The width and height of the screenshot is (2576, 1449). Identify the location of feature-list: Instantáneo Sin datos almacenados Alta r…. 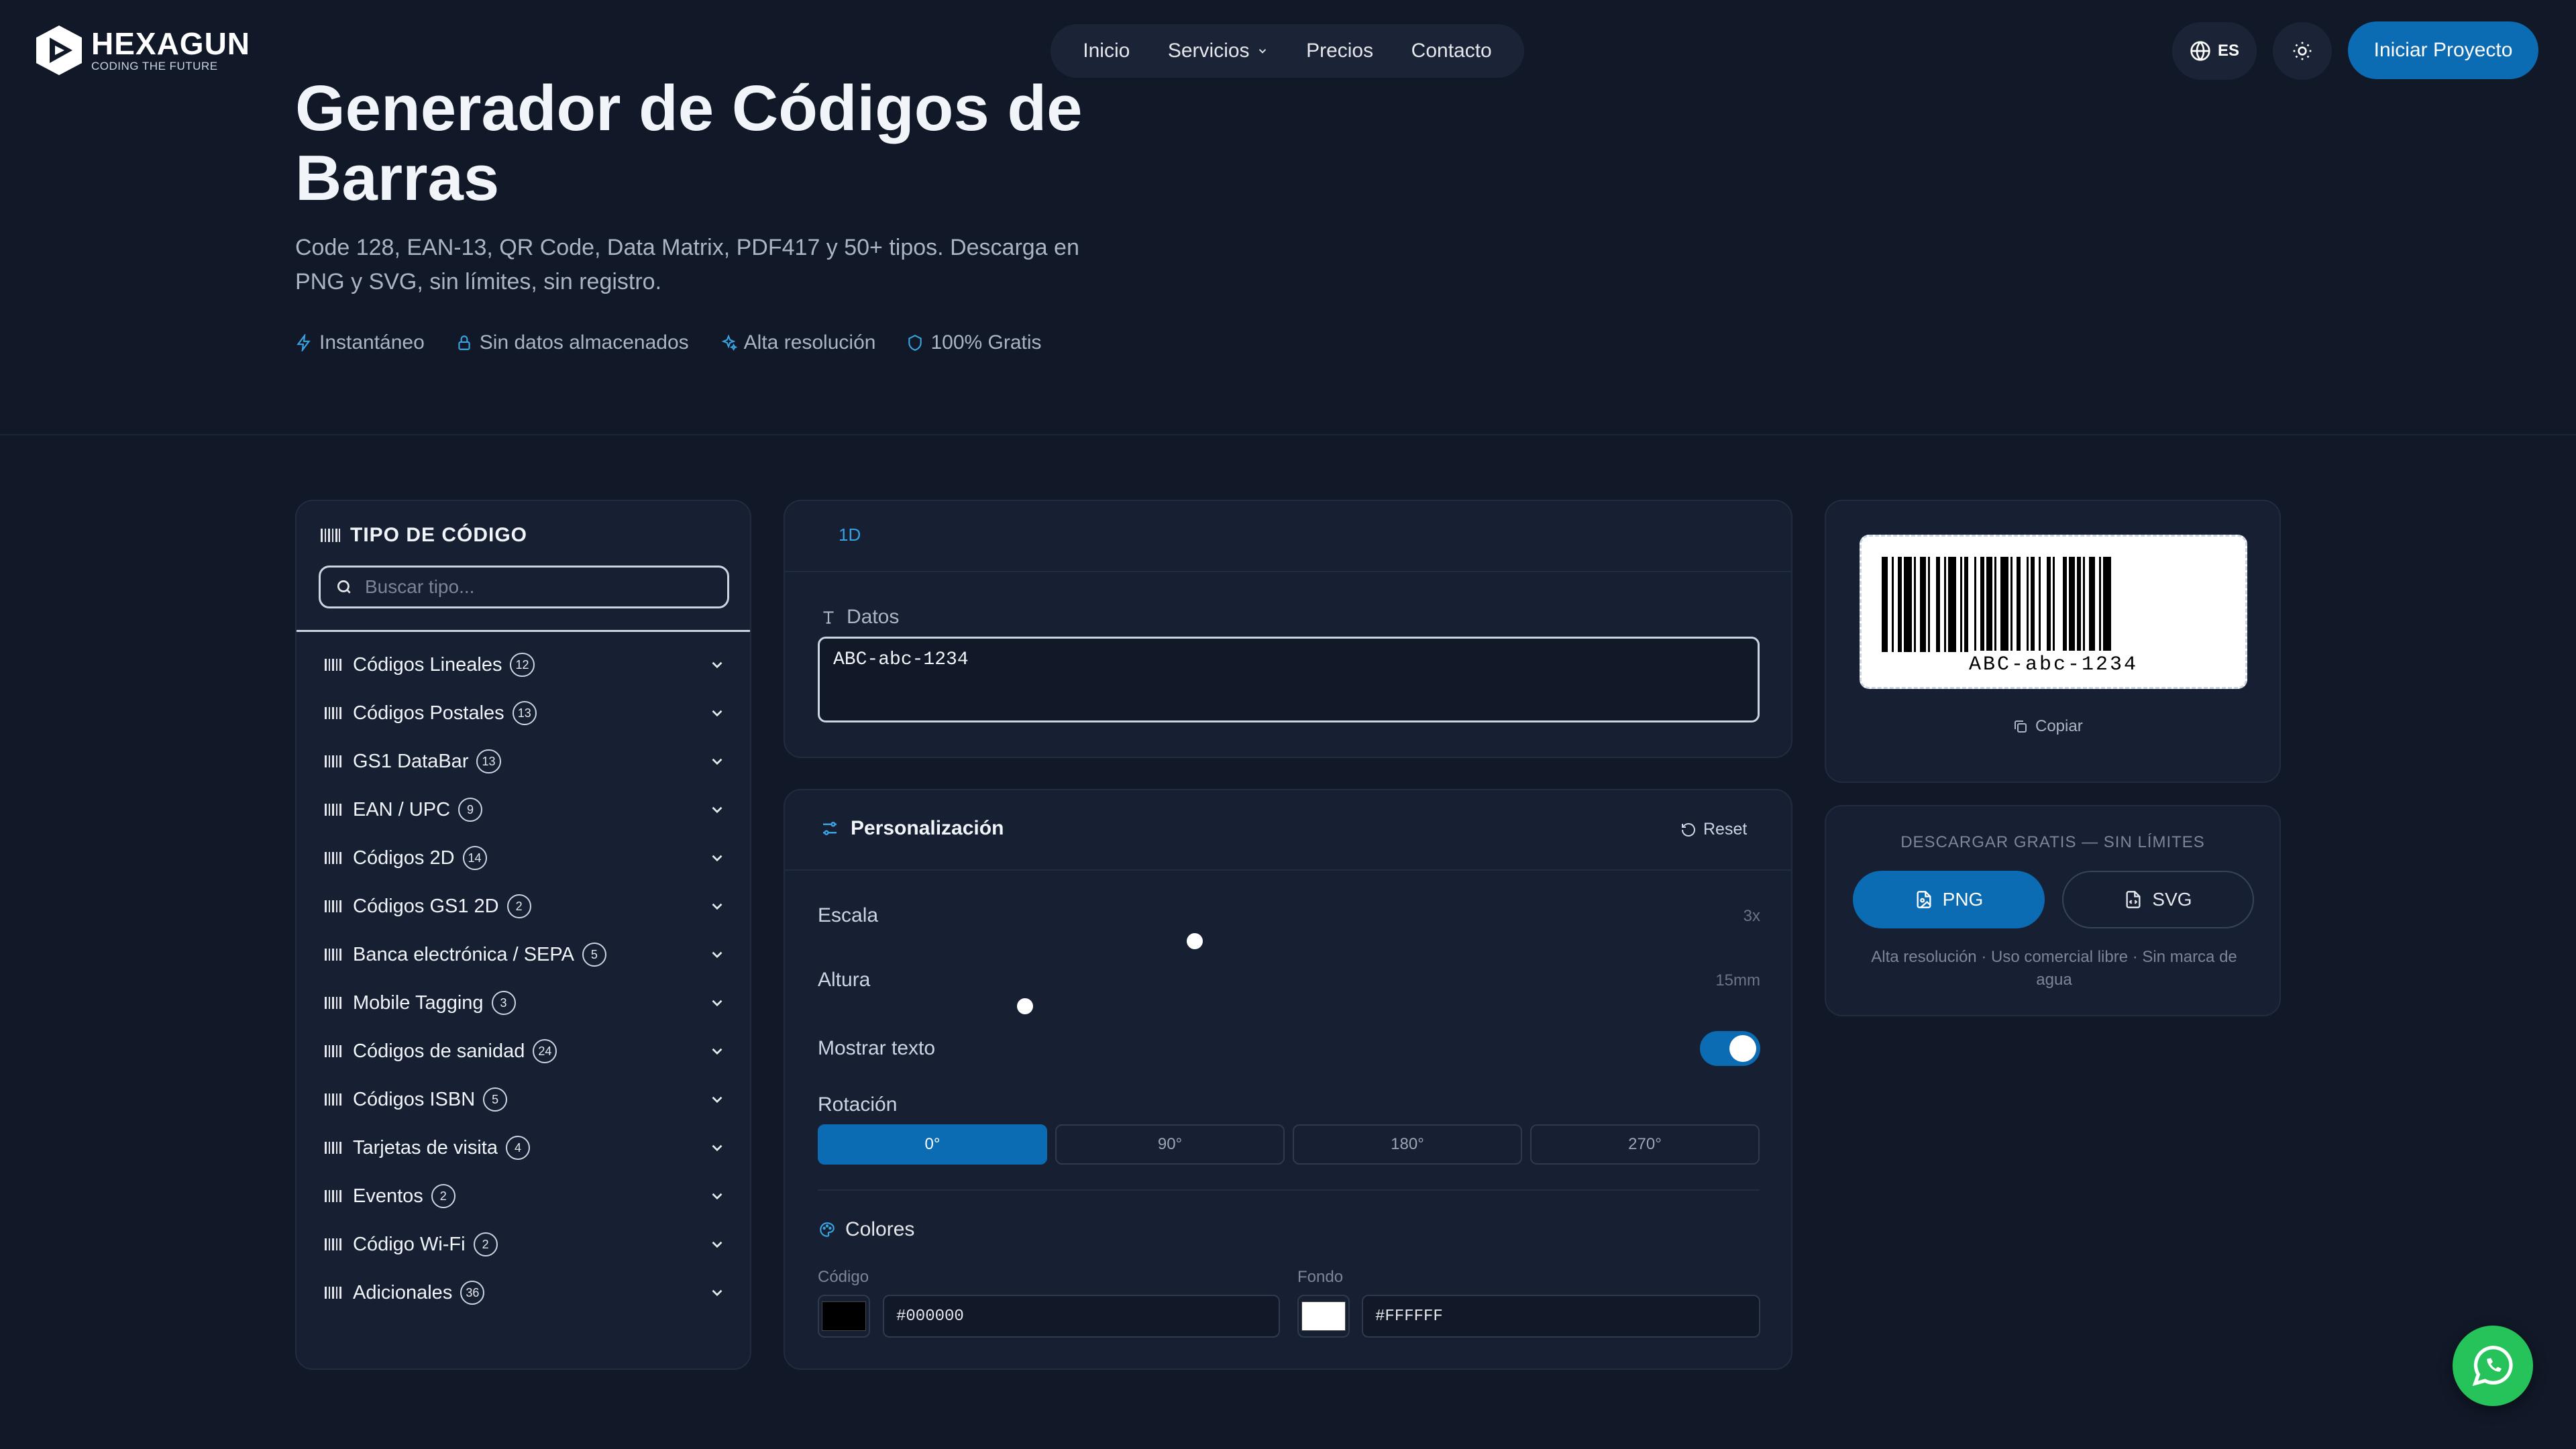
(668, 342).